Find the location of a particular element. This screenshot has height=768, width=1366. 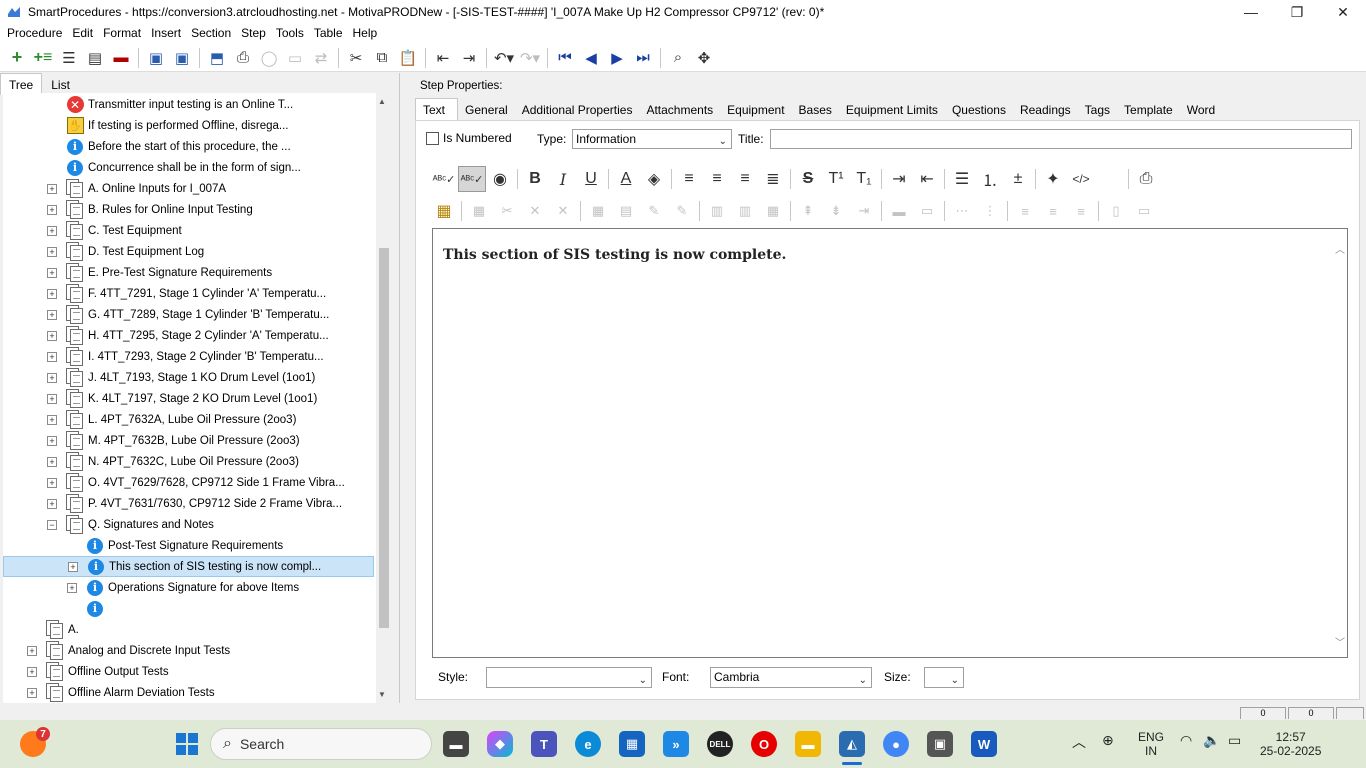

smartprocedures-icon: ◭ is located at coordinates (852, 744).